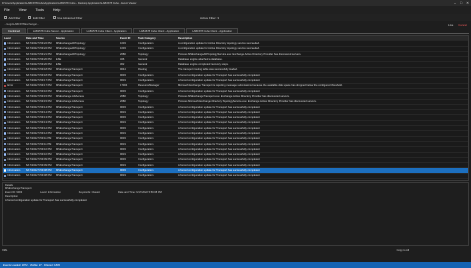 This screenshot has width=471, height=268. I want to click on tab-combined: Combined, so click(14, 30).